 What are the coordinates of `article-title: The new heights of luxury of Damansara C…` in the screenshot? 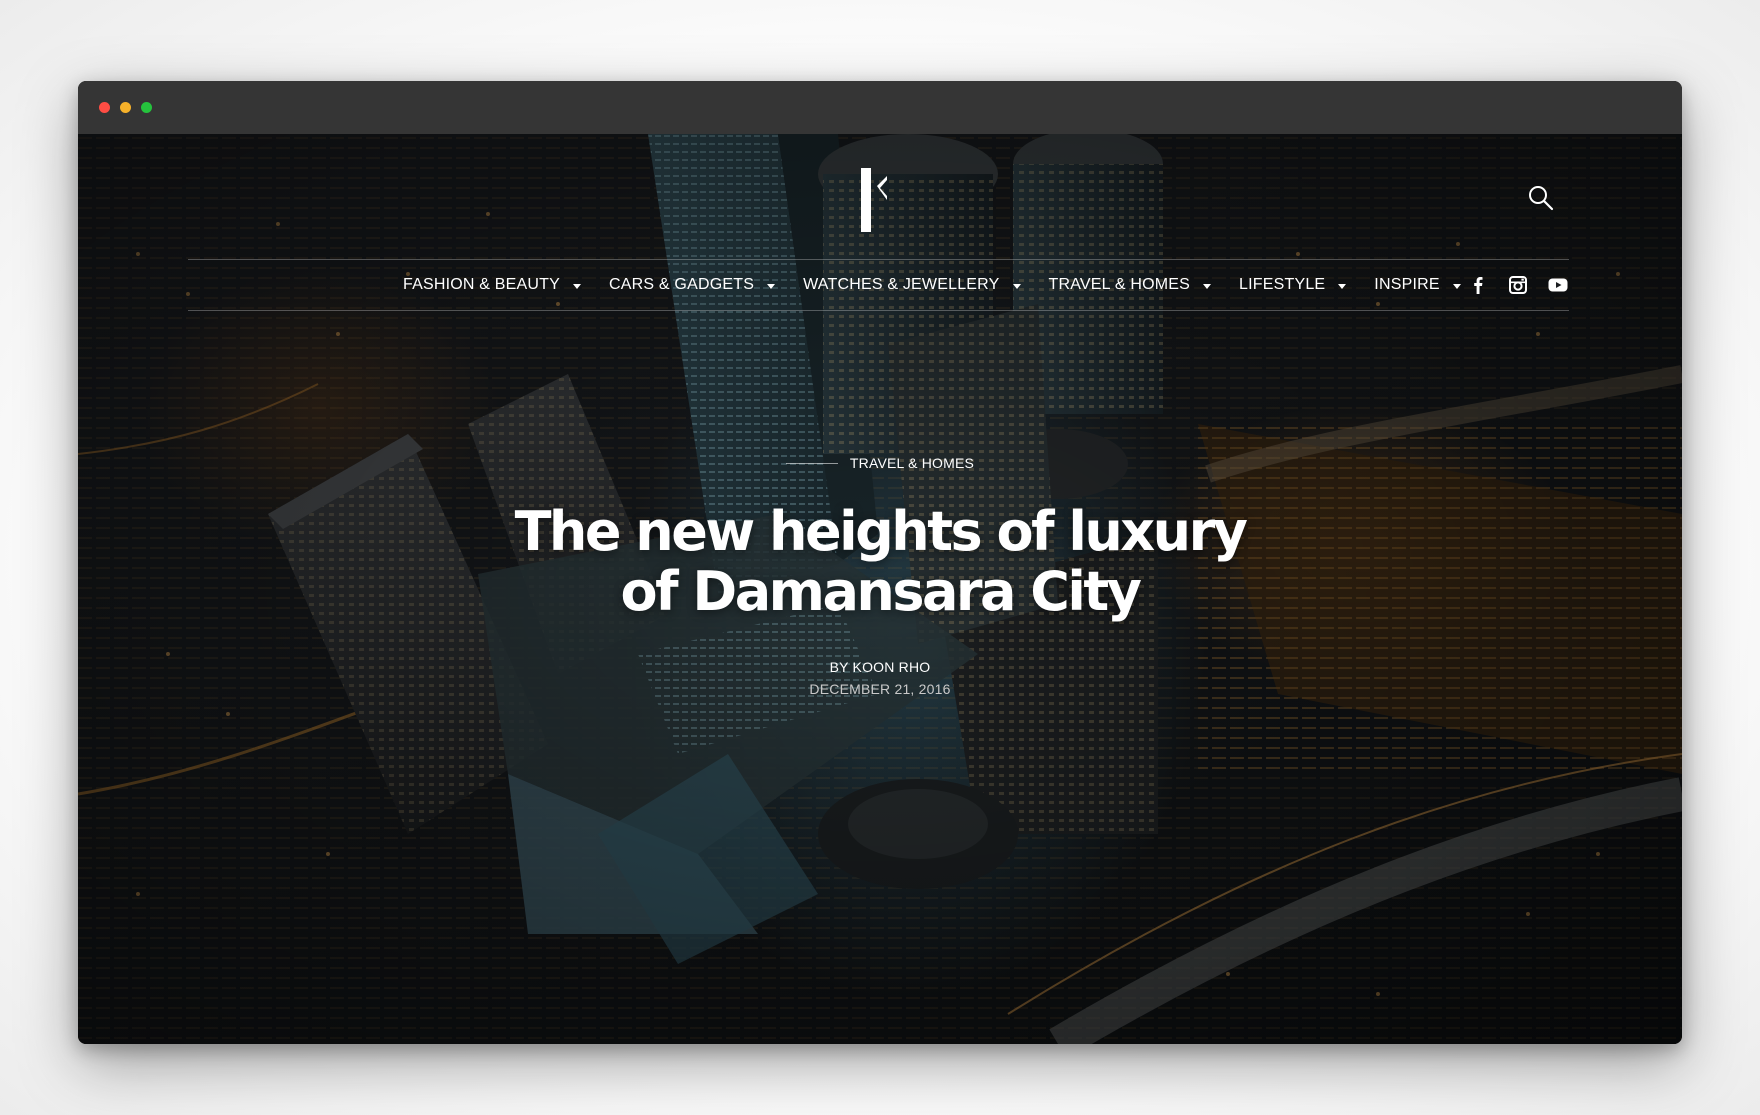 It's located at (880, 562).